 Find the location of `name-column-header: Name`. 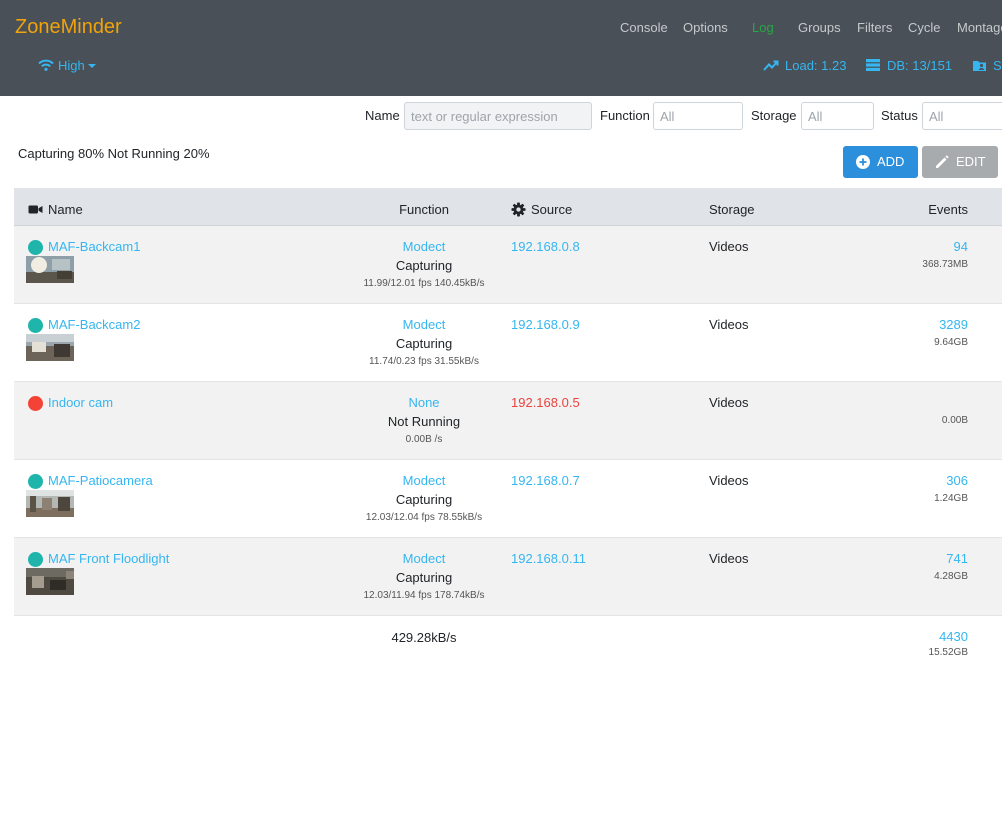

name-column-header: Name is located at coordinates (55, 209).